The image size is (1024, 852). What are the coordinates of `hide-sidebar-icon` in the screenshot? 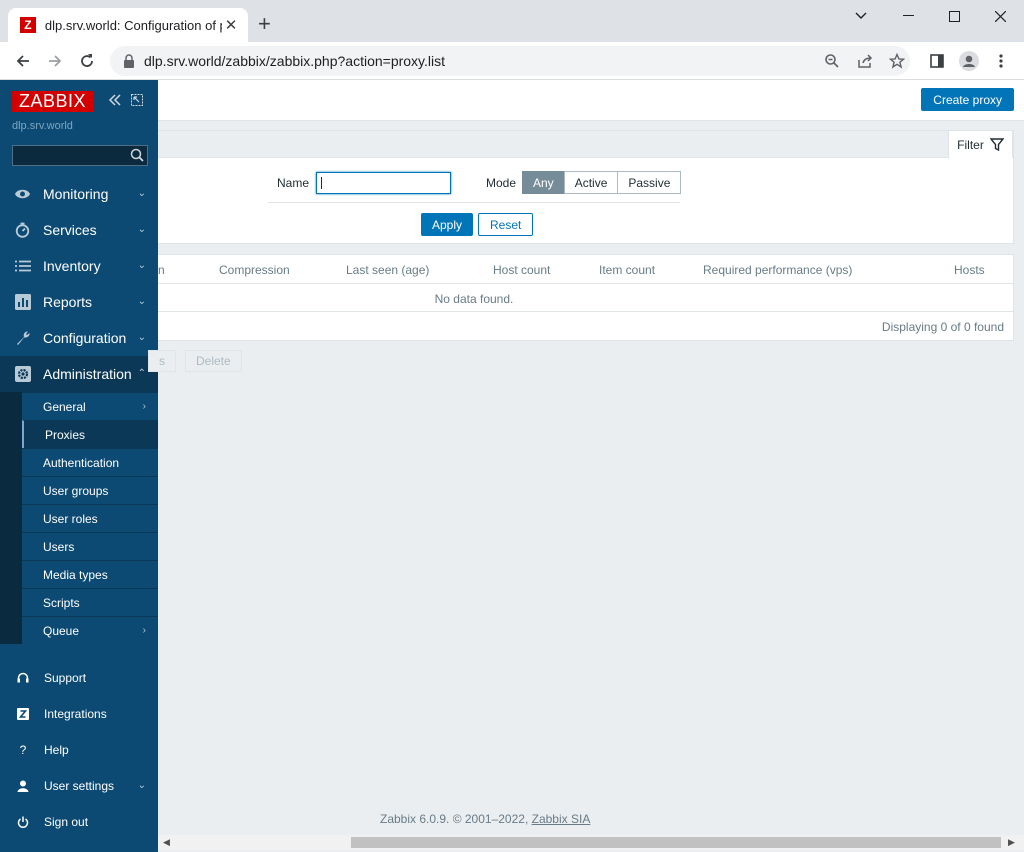 It's located at (137, 101).